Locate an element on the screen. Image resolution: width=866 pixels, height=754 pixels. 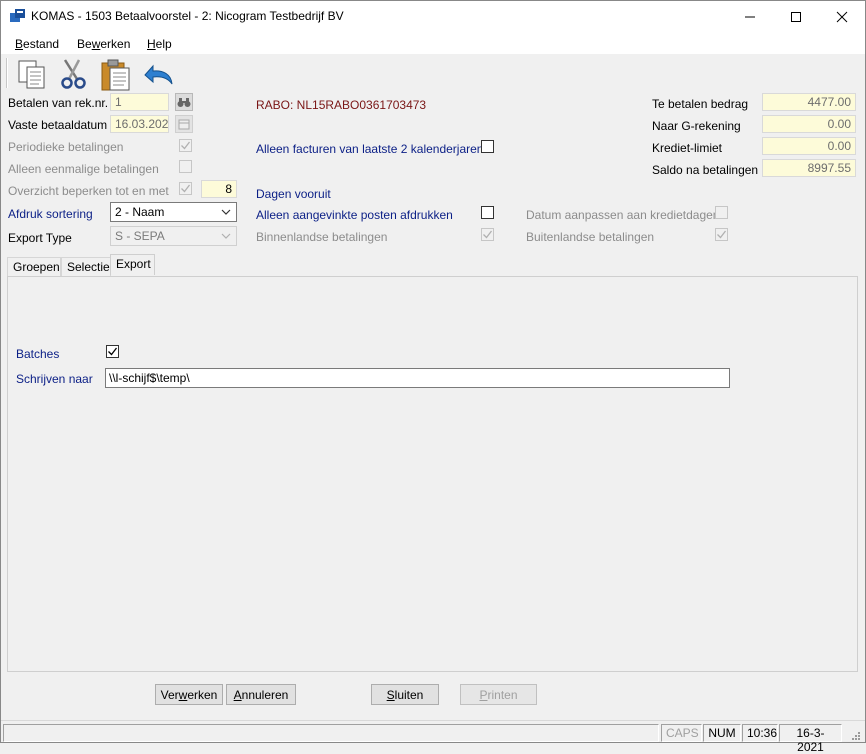
te-betalen-field: 4477.00 is located at coordinates (809, 102).